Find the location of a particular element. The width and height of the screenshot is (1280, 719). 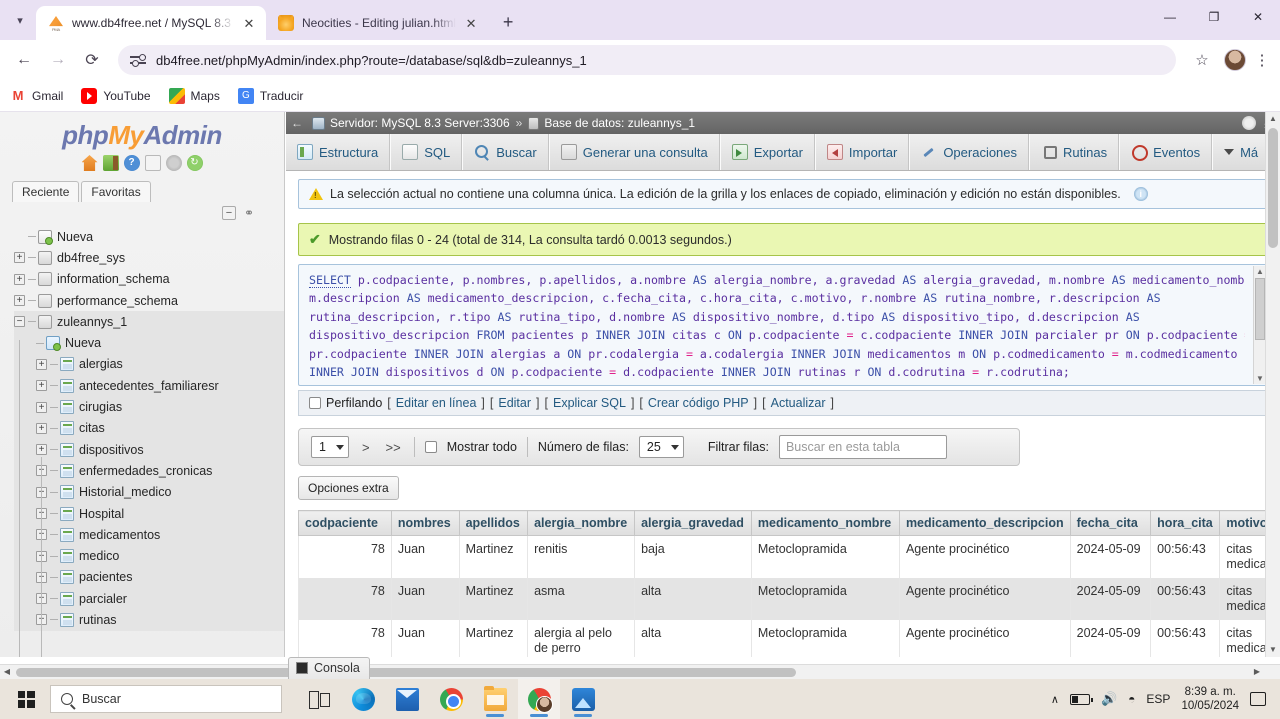

tree-item-citas: + citas is located at coordinates (149, 428).